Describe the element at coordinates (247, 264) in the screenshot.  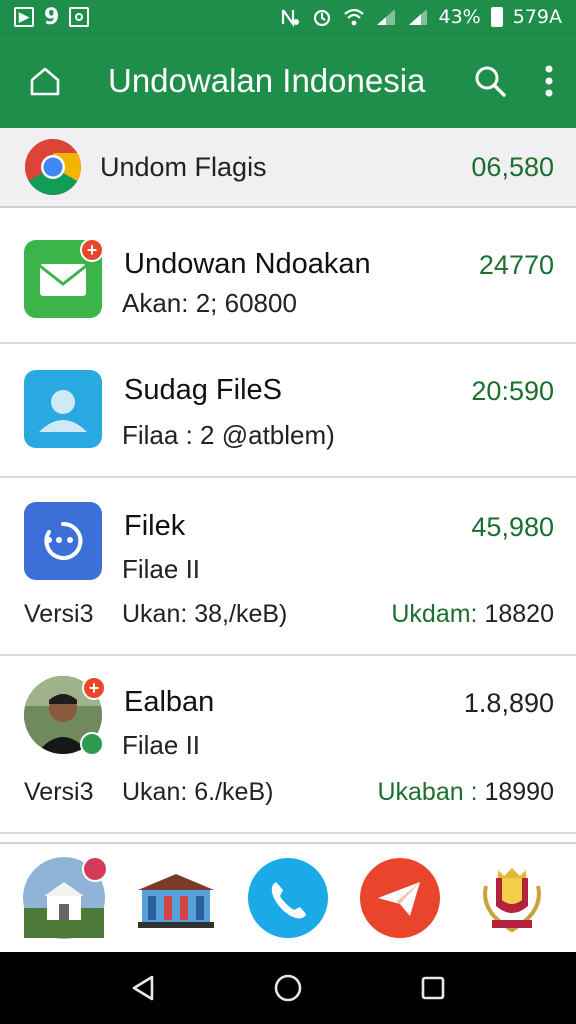
I see `item-title: Undowan Ndoakan` at that location.